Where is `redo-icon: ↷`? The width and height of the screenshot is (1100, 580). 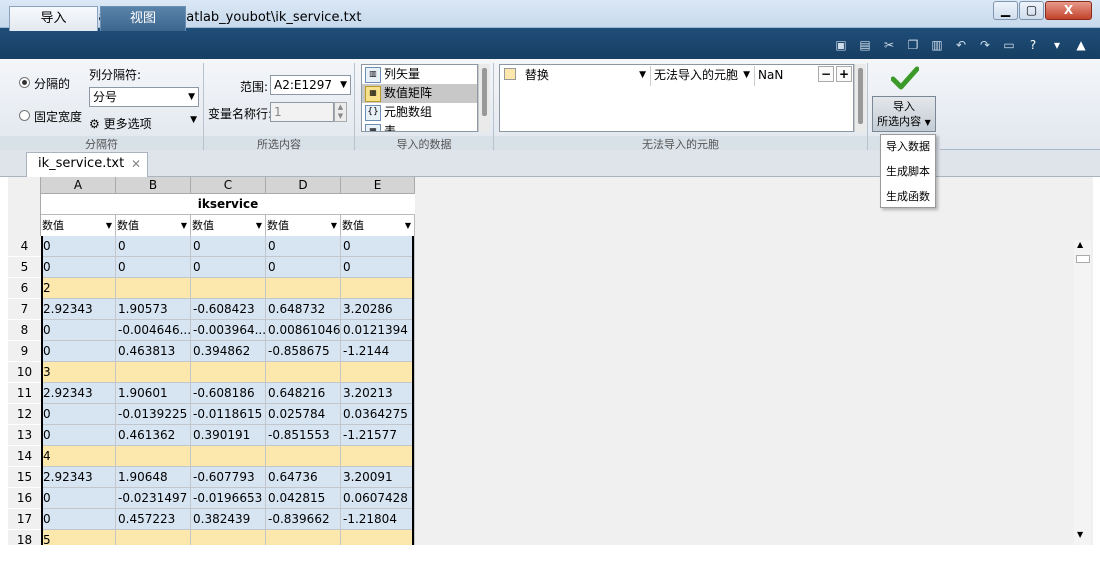
redo-icon: ↷ is located at coordinates (985, 45).